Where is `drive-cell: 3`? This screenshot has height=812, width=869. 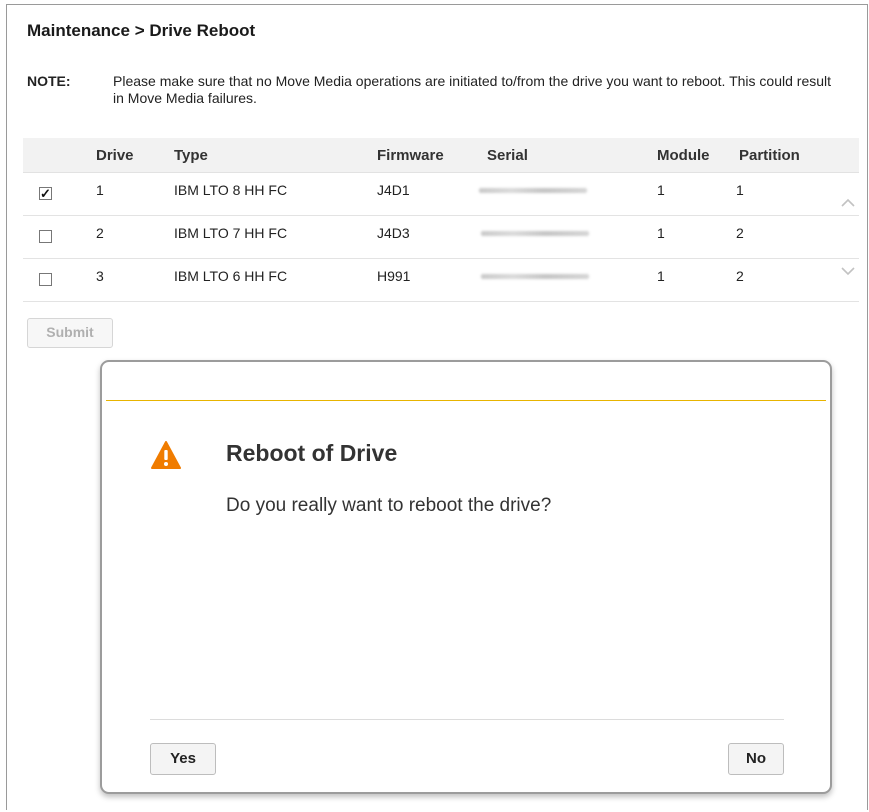 drive-cell: 3 is located at coordinates (100, 276).